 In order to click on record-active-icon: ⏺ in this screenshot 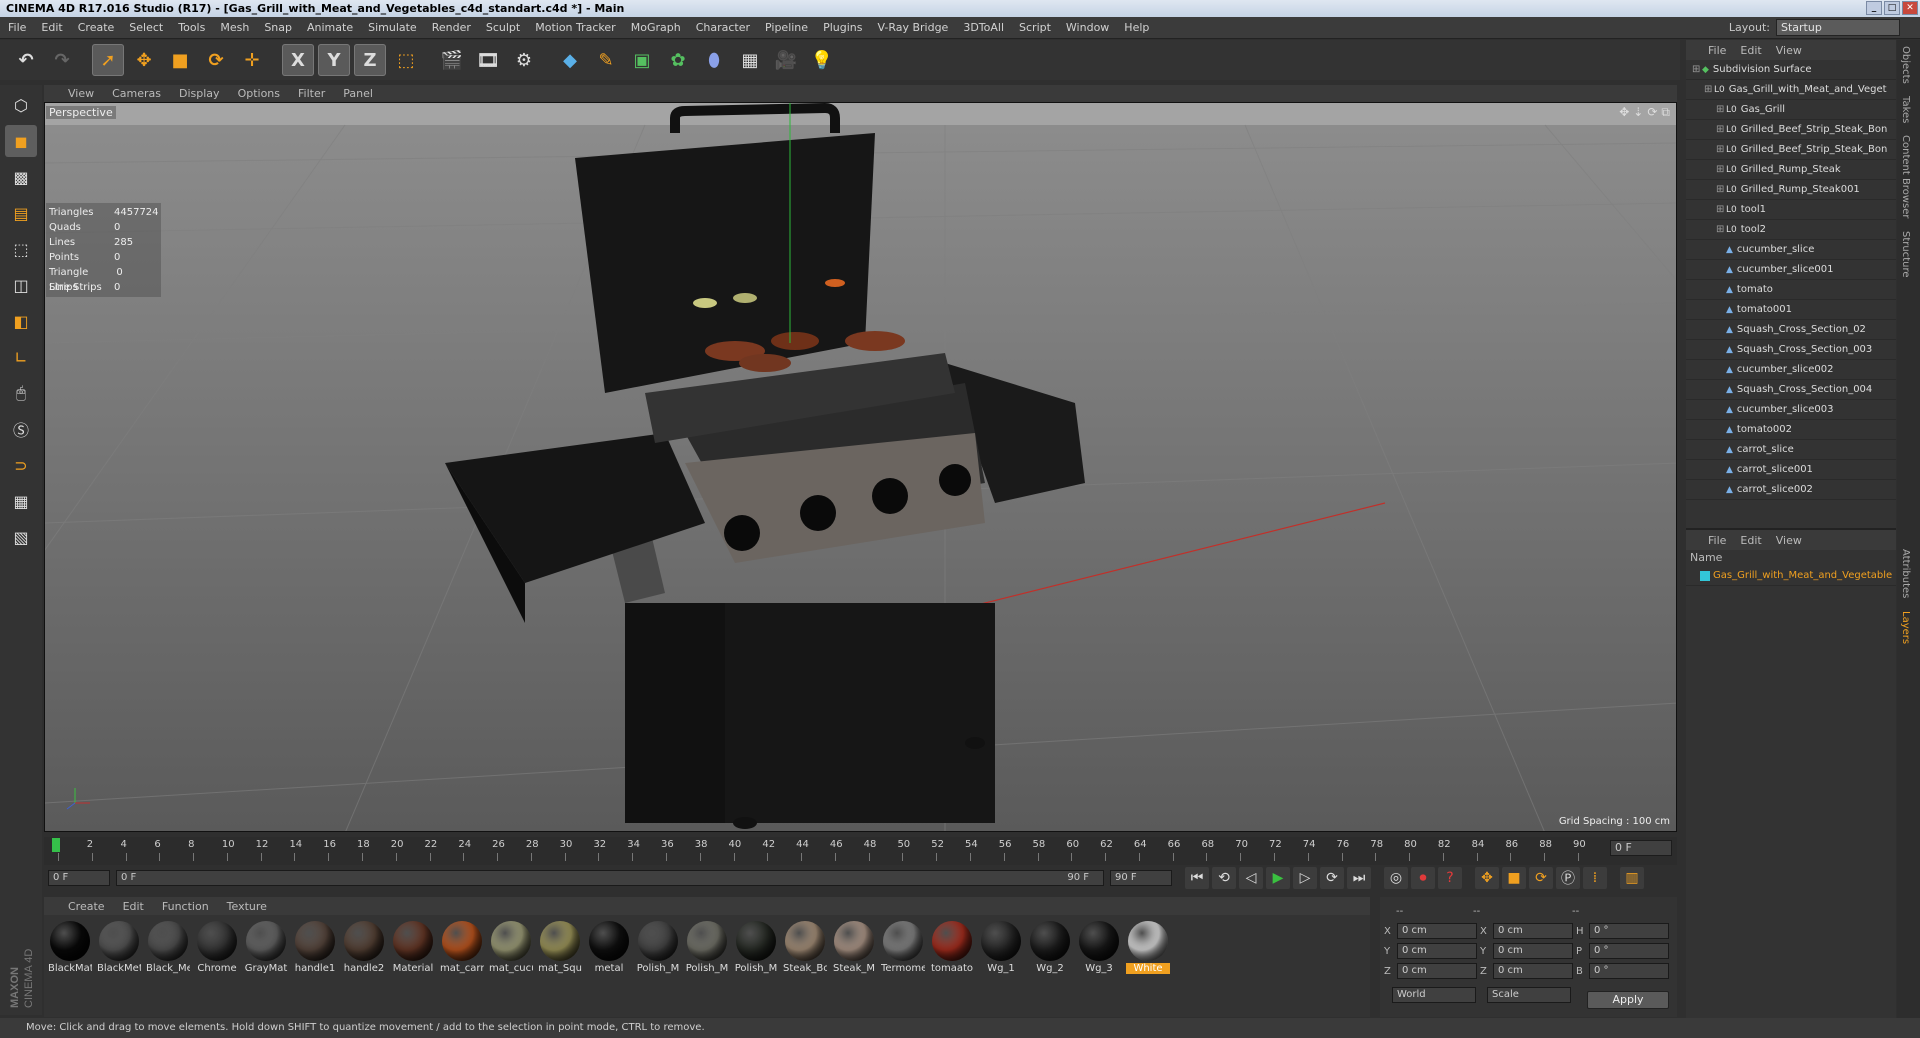, I will do `click(1423, 878)`.